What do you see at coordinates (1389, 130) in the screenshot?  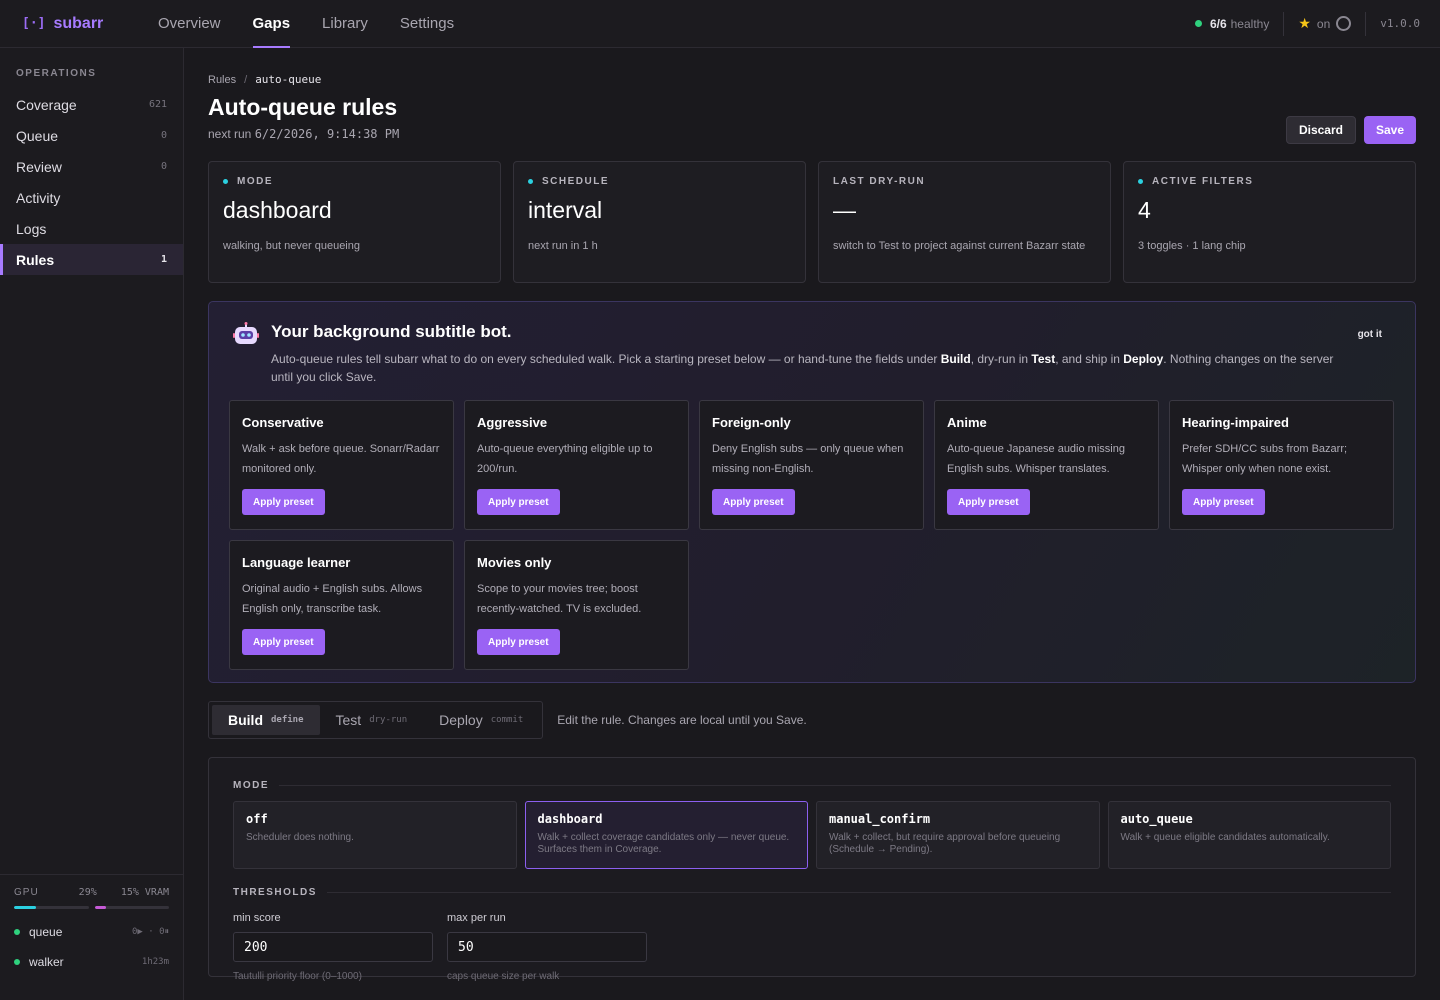 I see `save-button: Save` at bounding box center [1389, 130].